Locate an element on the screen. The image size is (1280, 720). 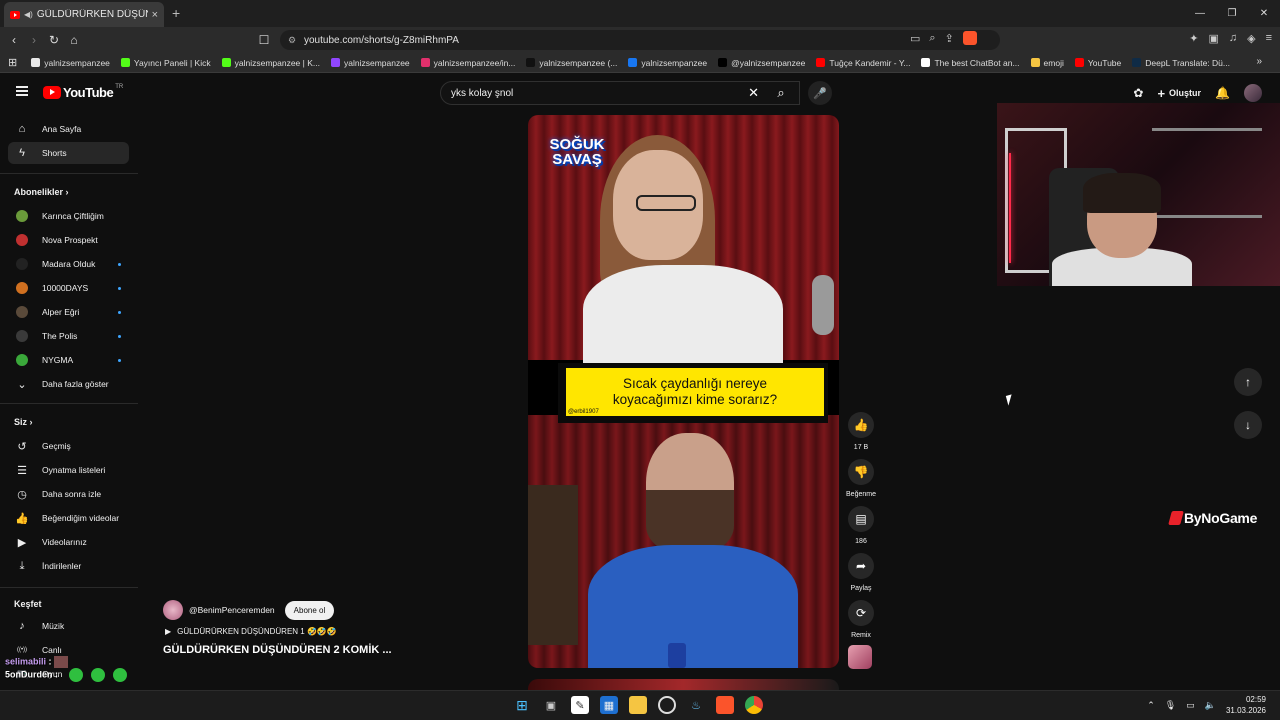
cast-icon: ▭ is located at coordinates (915, 38).